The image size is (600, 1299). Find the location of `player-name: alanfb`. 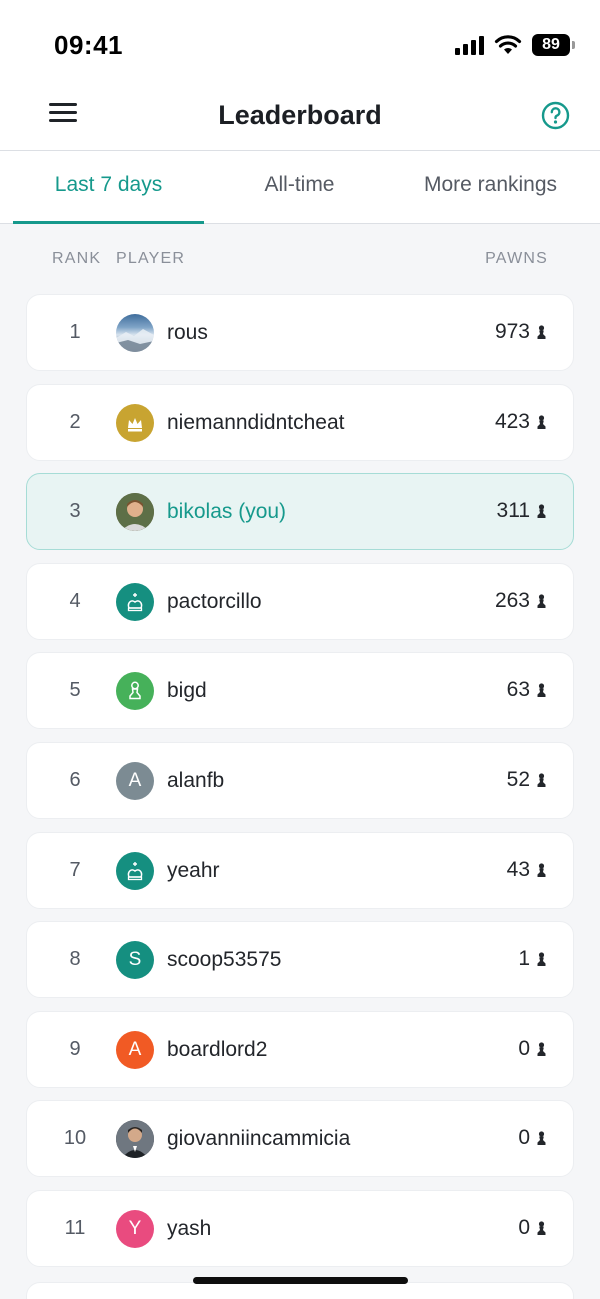

player-name: alanfb is located at coordinates (196, 780).